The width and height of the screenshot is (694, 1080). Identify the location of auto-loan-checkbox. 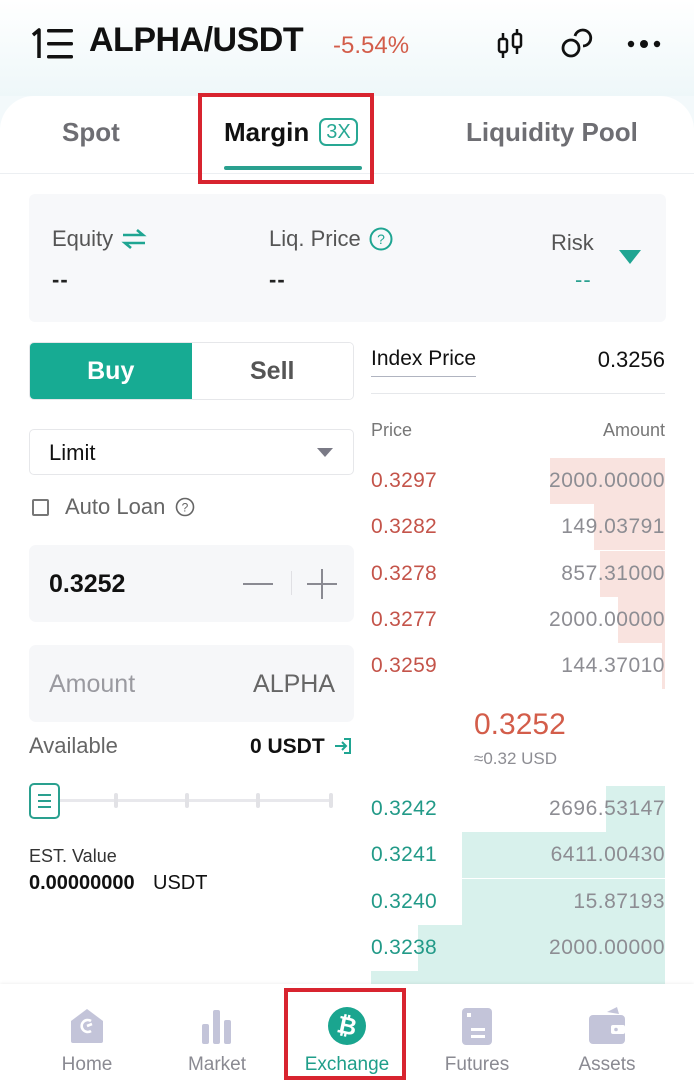
(40, 507).